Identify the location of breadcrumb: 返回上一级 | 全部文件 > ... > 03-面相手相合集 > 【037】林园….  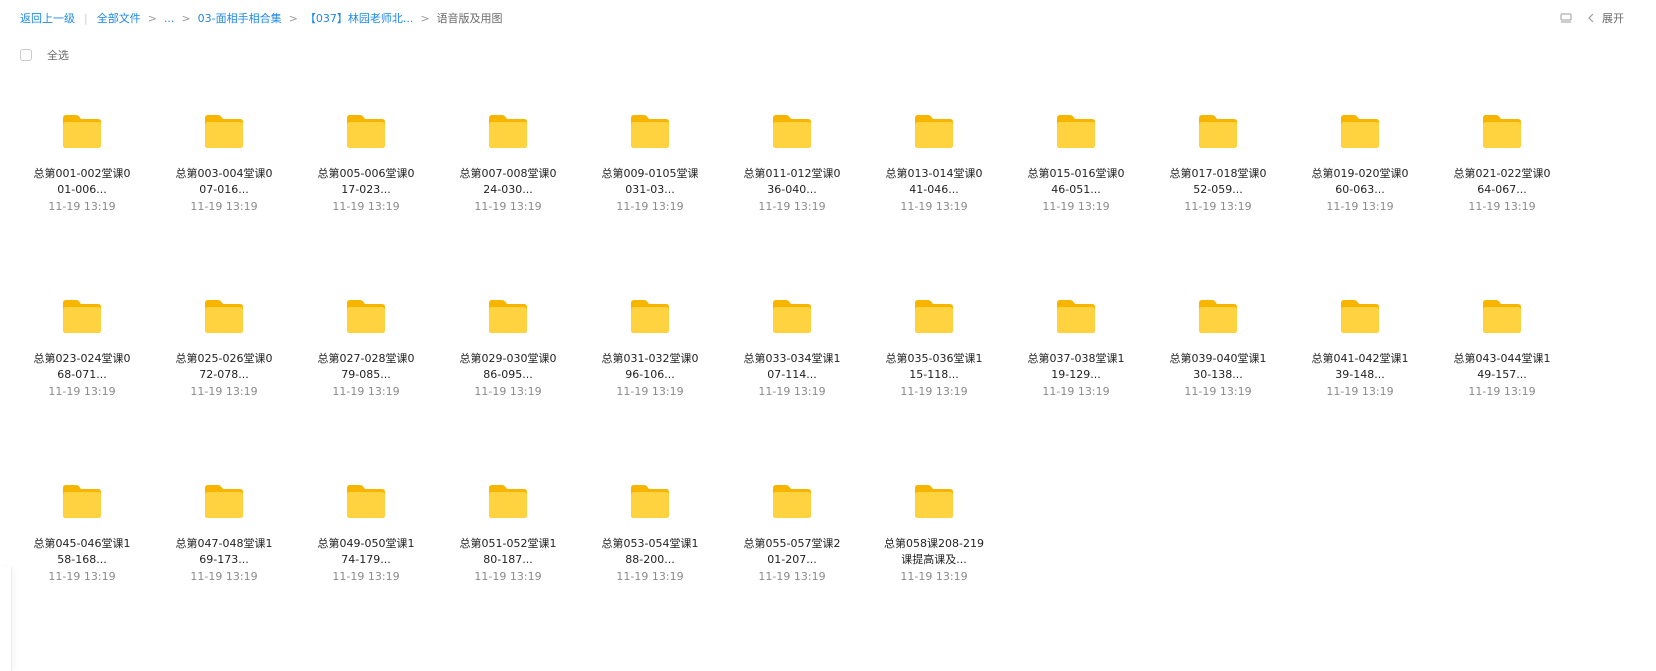
(261, 18).